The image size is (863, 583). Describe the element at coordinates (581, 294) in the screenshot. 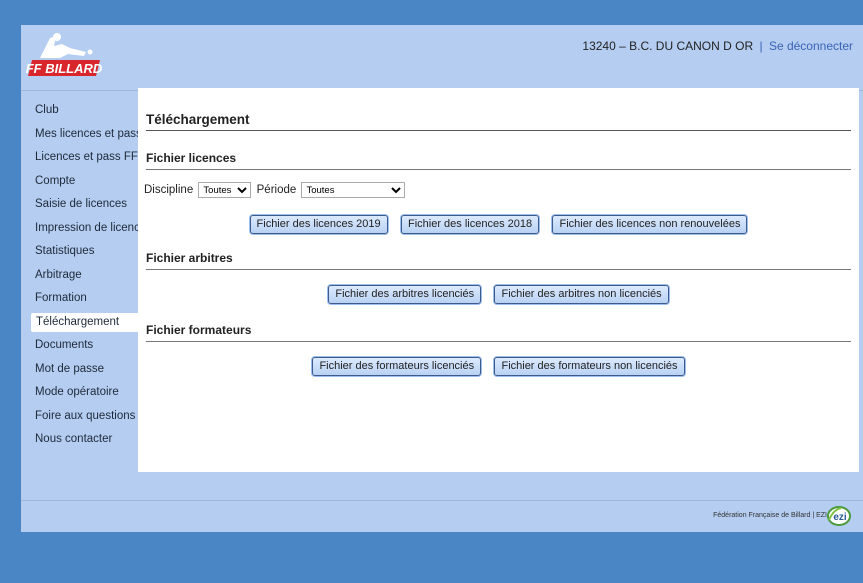

I see `arbitres-non-licencies-button: Fichier des arbitres non licenciés` at that location.